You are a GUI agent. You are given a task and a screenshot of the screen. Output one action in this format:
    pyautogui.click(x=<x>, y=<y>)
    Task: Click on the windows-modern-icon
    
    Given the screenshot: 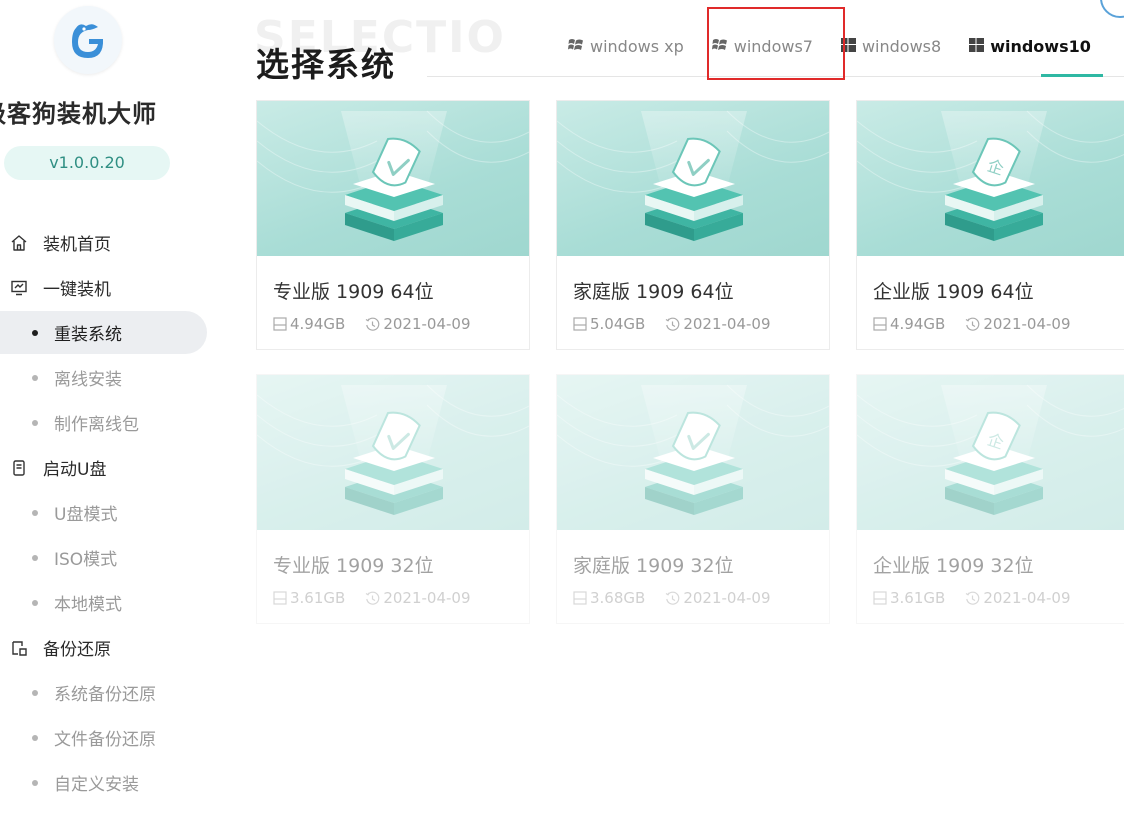 What is the action you would take?
    pyautogui.click(x=977, y=46)
    